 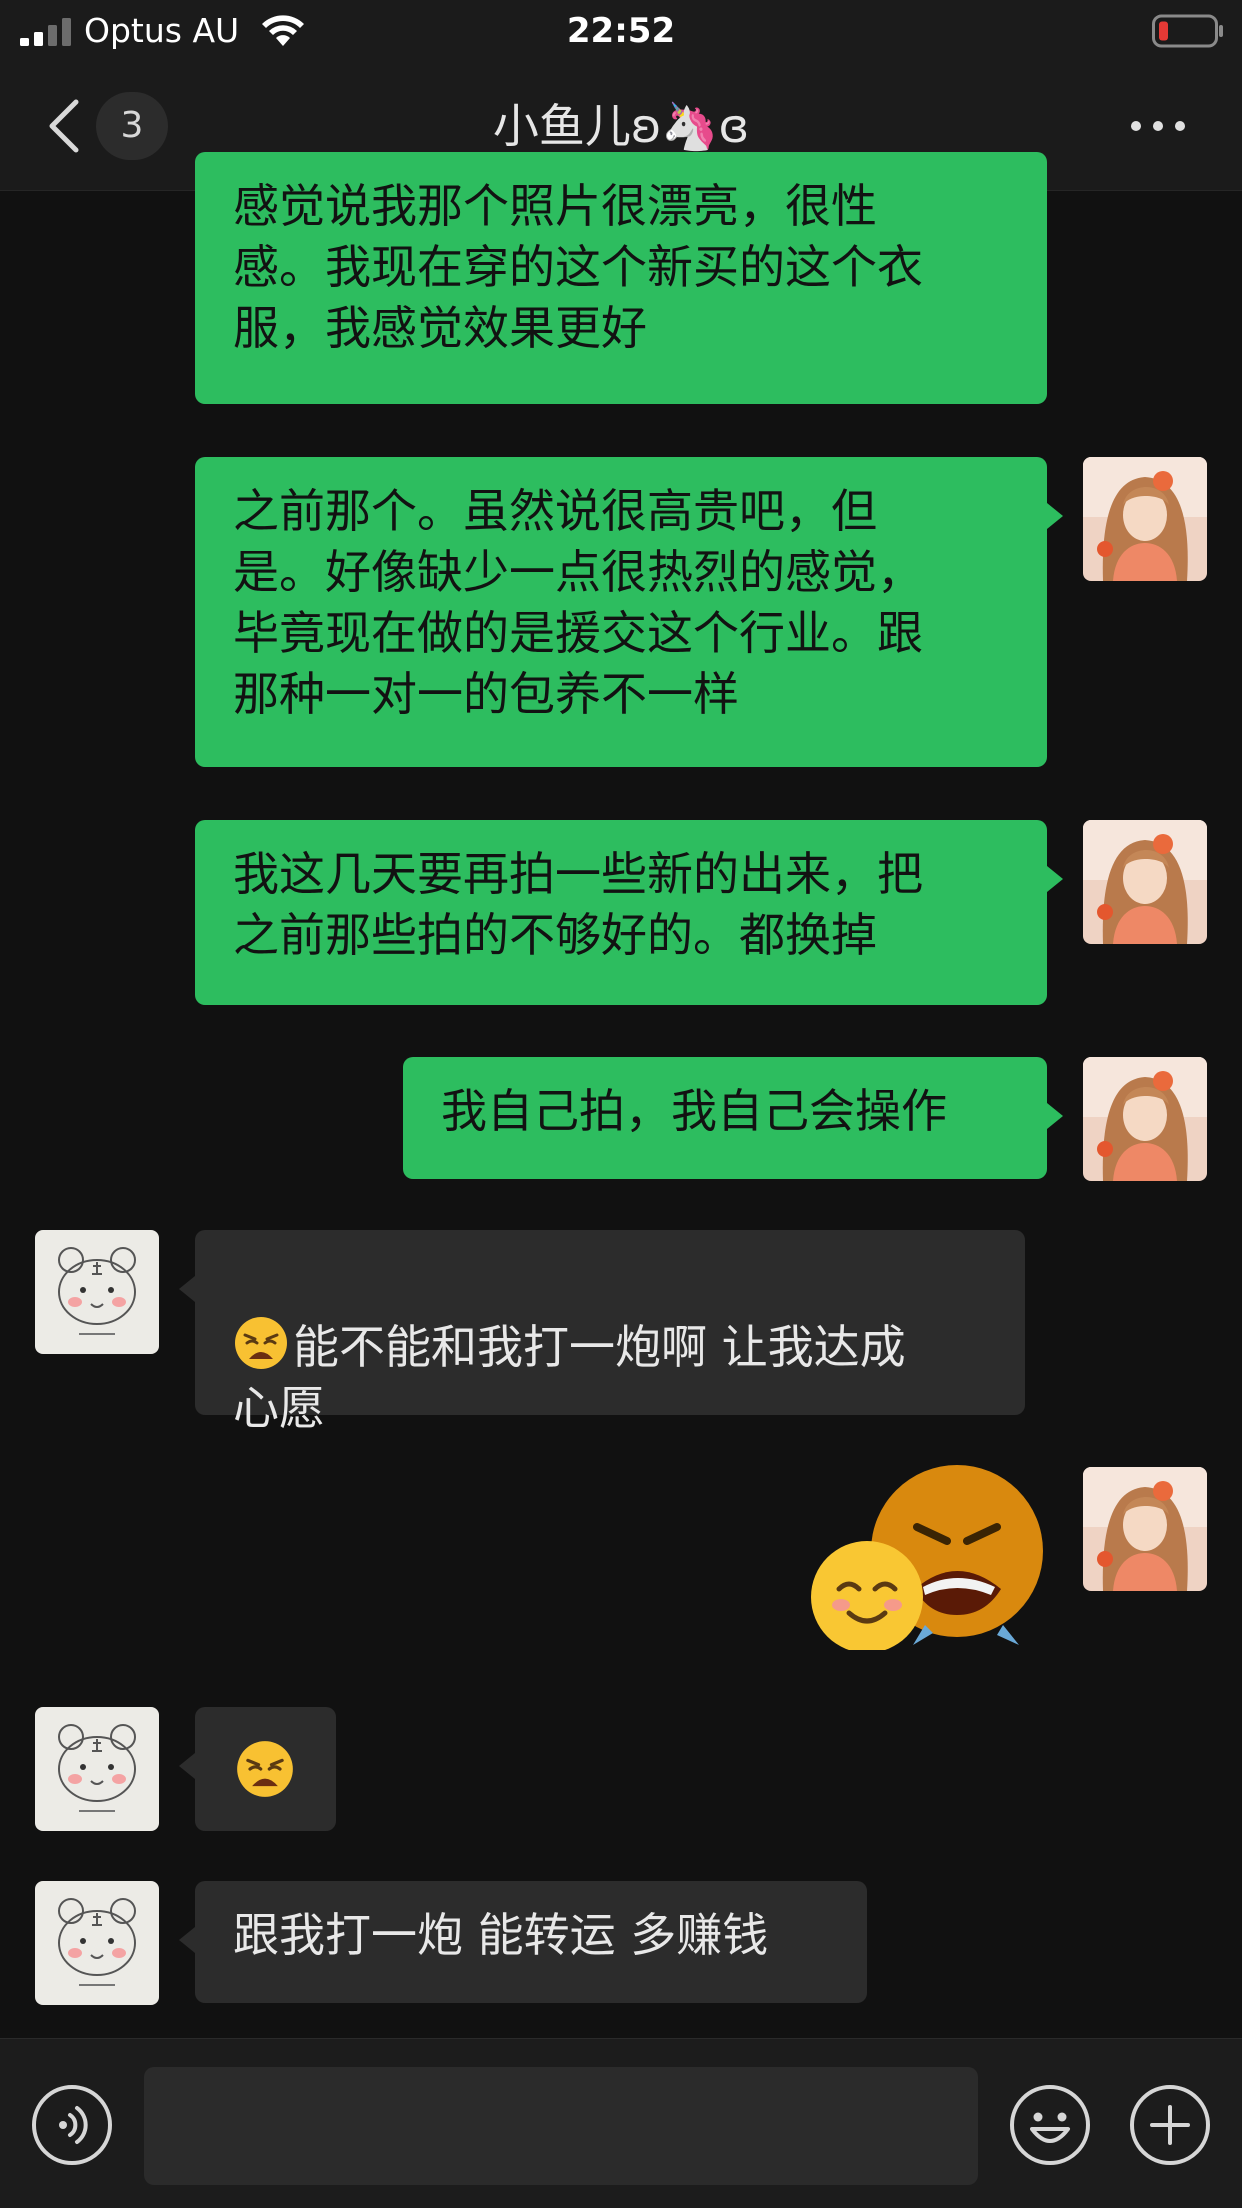 I want to click on cellular-signal-icon, so click(x=45, y=32).